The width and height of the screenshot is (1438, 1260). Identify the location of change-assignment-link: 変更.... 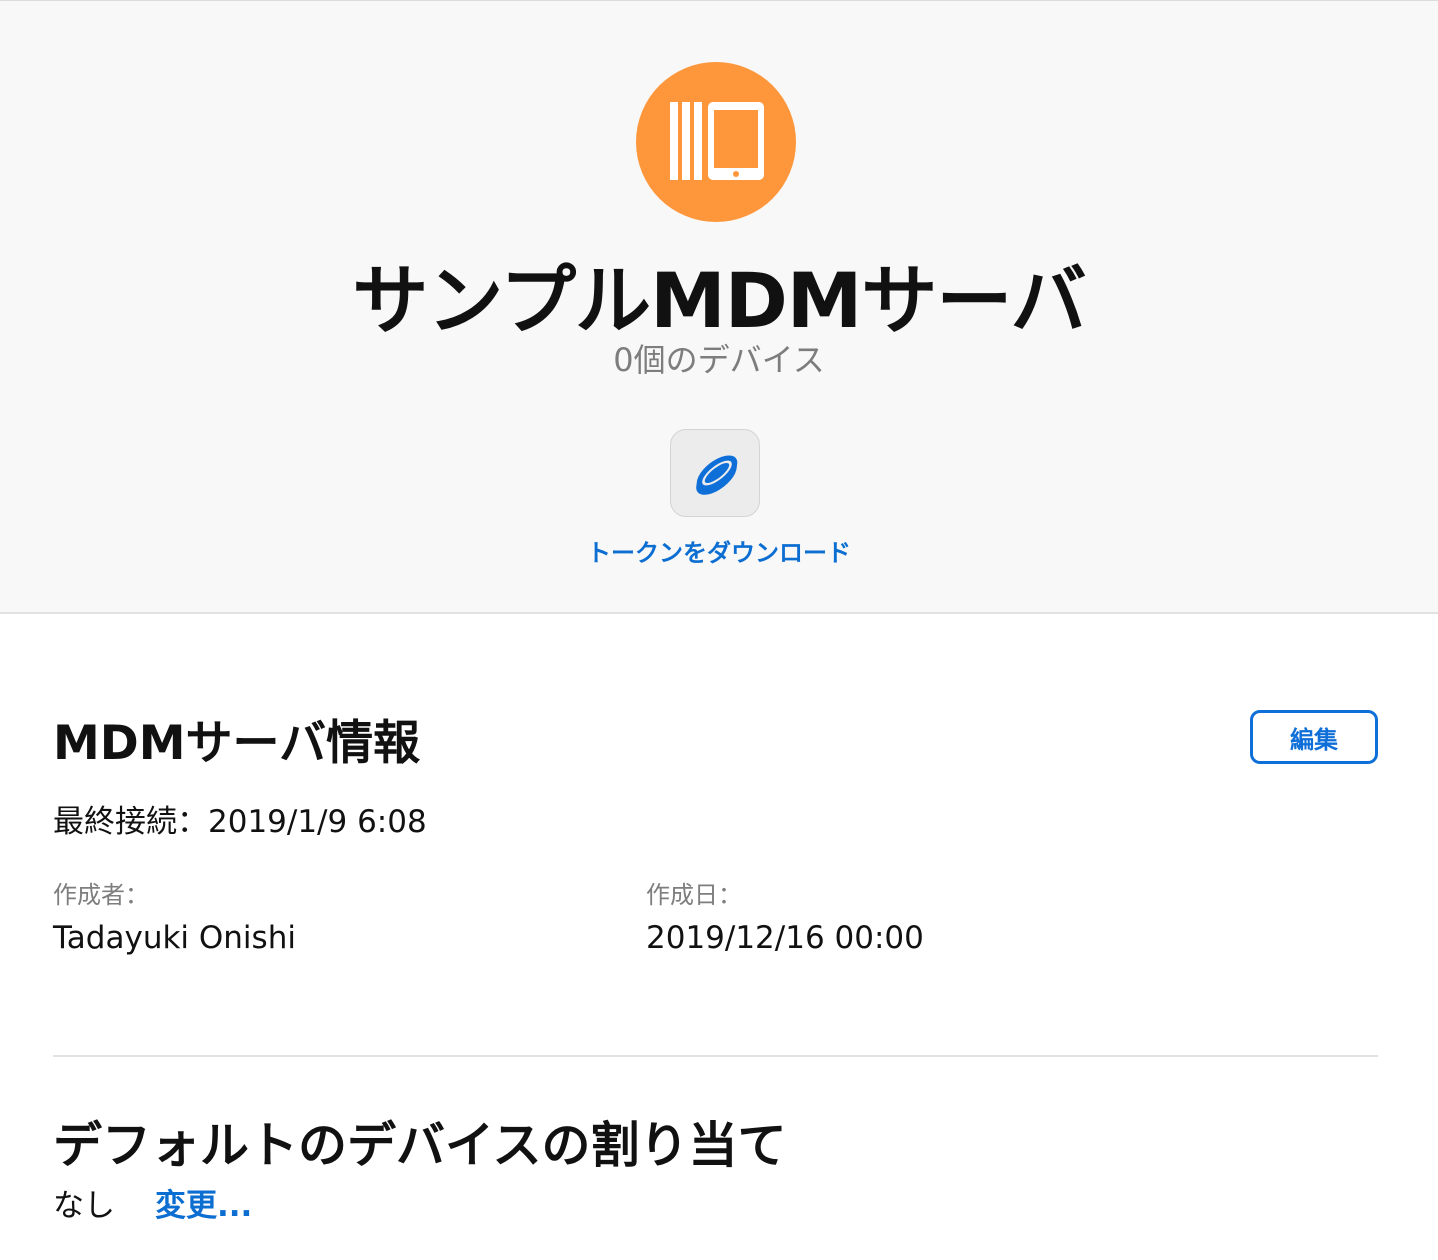
(203, 1202).